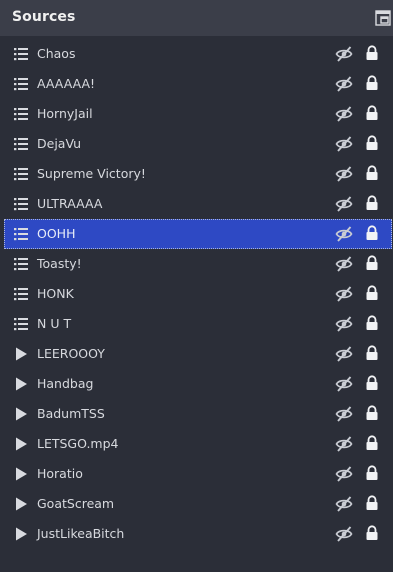 This screenshot has height=572, width=393. What do you see at coordinates (71, 353) in the screenshot?
I see `source-label: LEEROOOY` at bounding box center [71, 353].